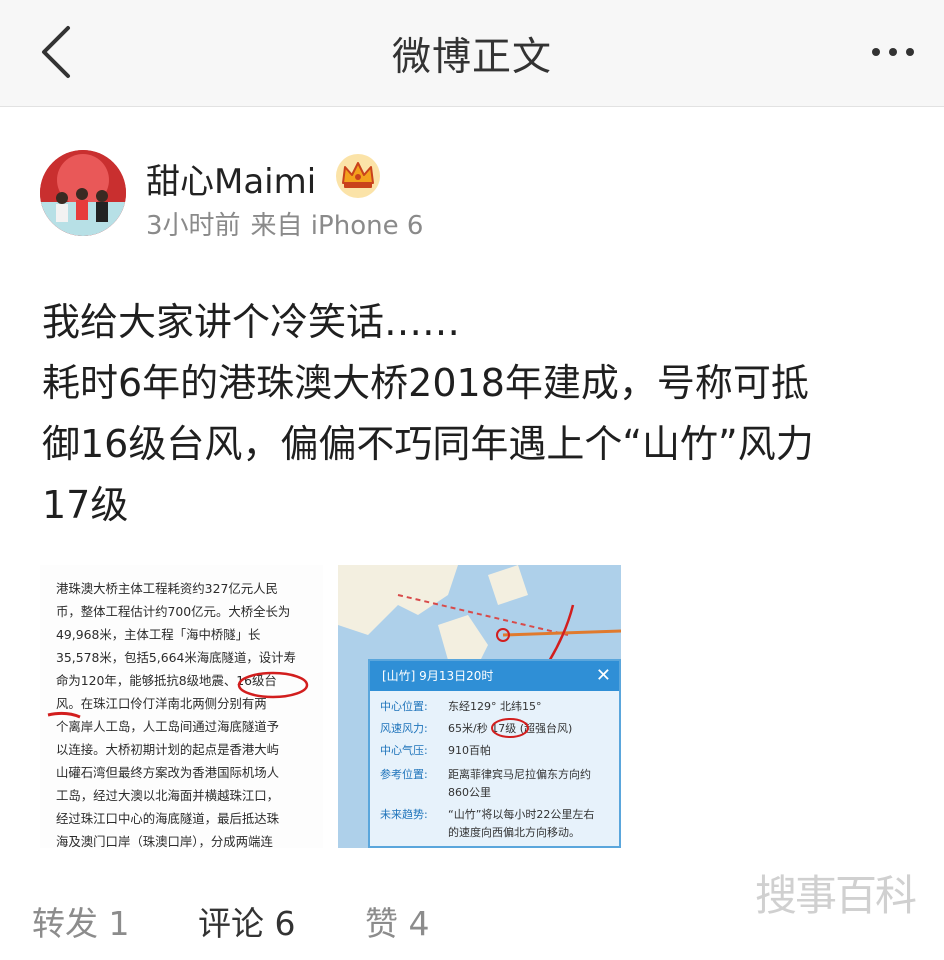 Image resolution: width=944 pixels, height=960 pixels. What do you see at coordinates (471, 57) in the screenshot?
I see `page-title: 微博正文` at bounding box center [471, 57].